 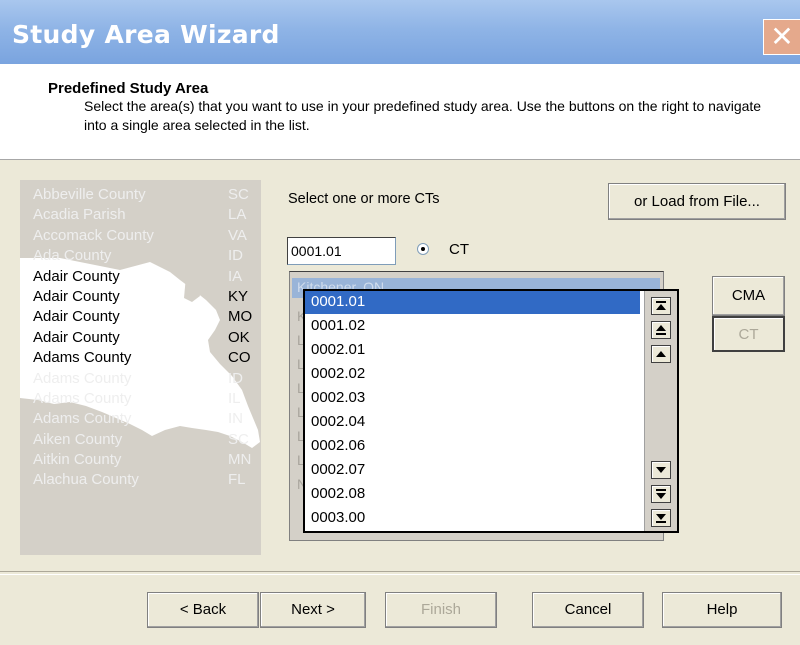 I want to click on list-item: 0002.07, so click(x=472, y=470).